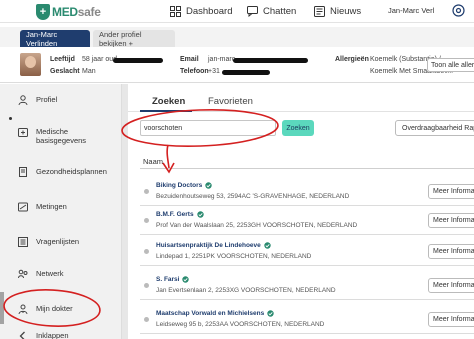 This screenshot has width=474, height=339. I want to click on list-icon, so click(23, 242).